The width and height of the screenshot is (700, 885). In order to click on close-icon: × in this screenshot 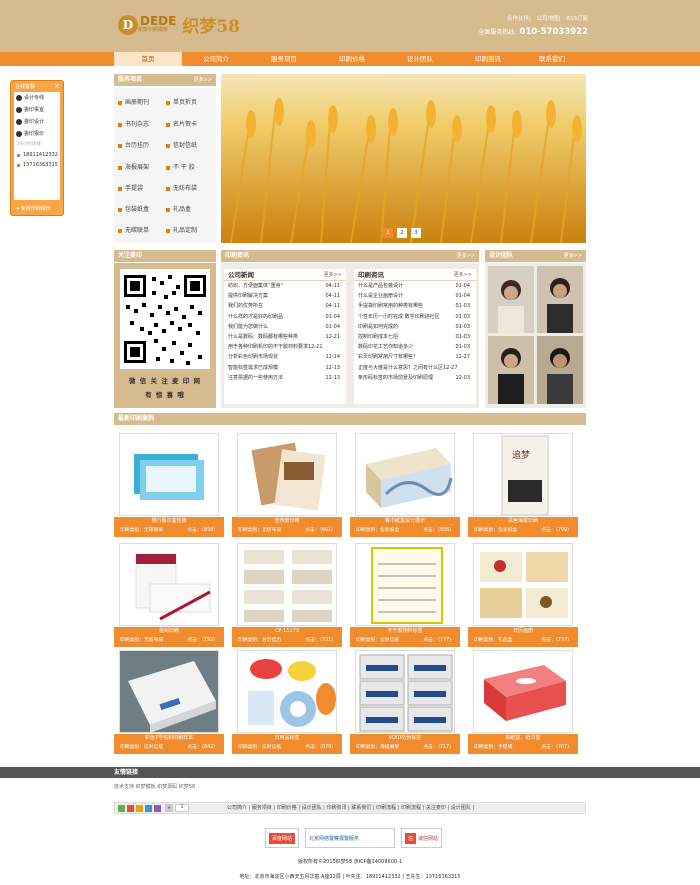, I will do `click(57, 86)`.